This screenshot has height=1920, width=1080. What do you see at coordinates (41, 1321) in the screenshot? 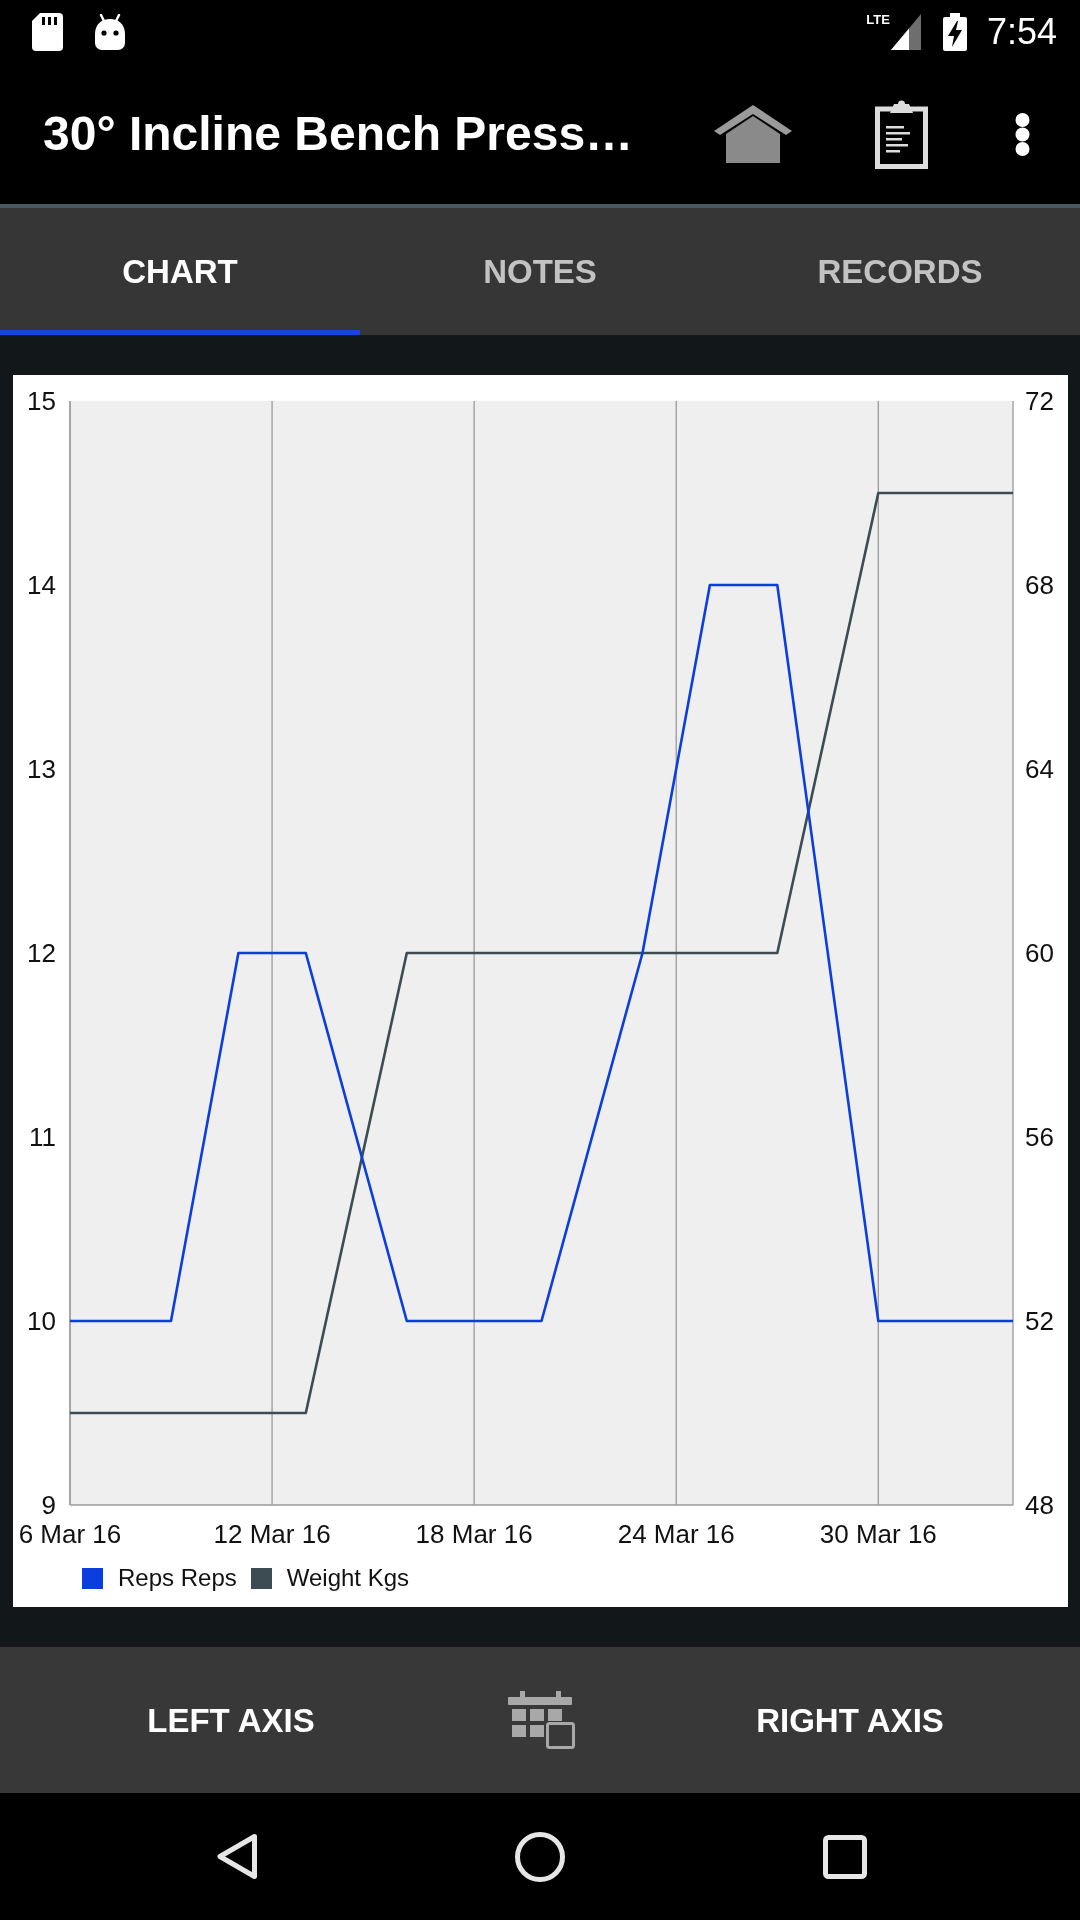
I see `left-axis-tick-label: 10` at bounding box center [41, 1321].